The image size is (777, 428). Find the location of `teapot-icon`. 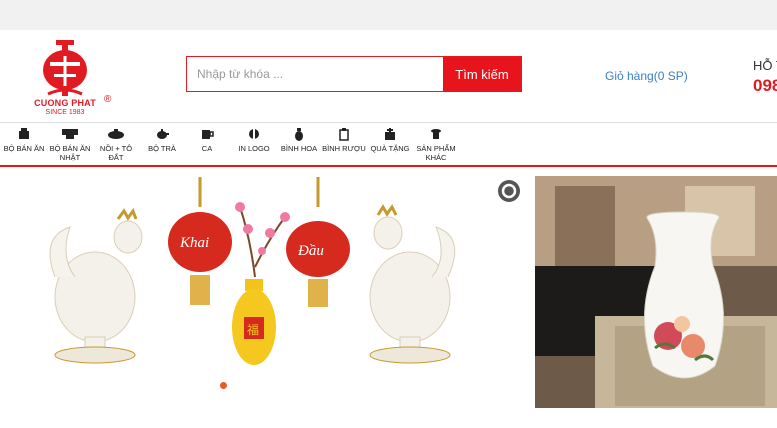

teapot-icon is located at coordinates (163, 134).